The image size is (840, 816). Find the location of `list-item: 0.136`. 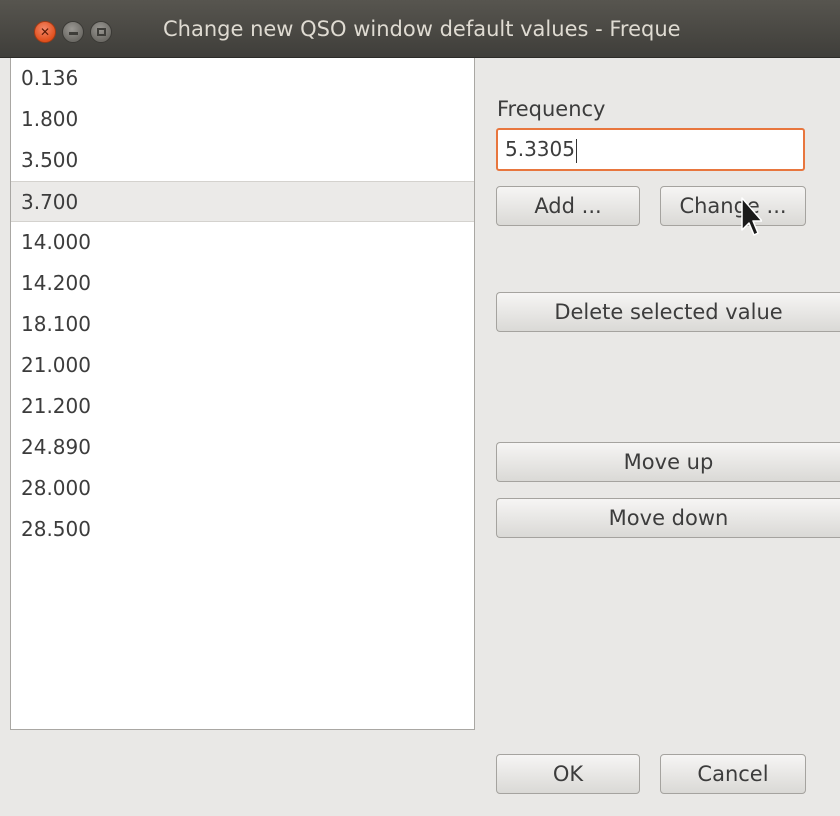

list-item: 0.136 is located at coordinates (242, 78).